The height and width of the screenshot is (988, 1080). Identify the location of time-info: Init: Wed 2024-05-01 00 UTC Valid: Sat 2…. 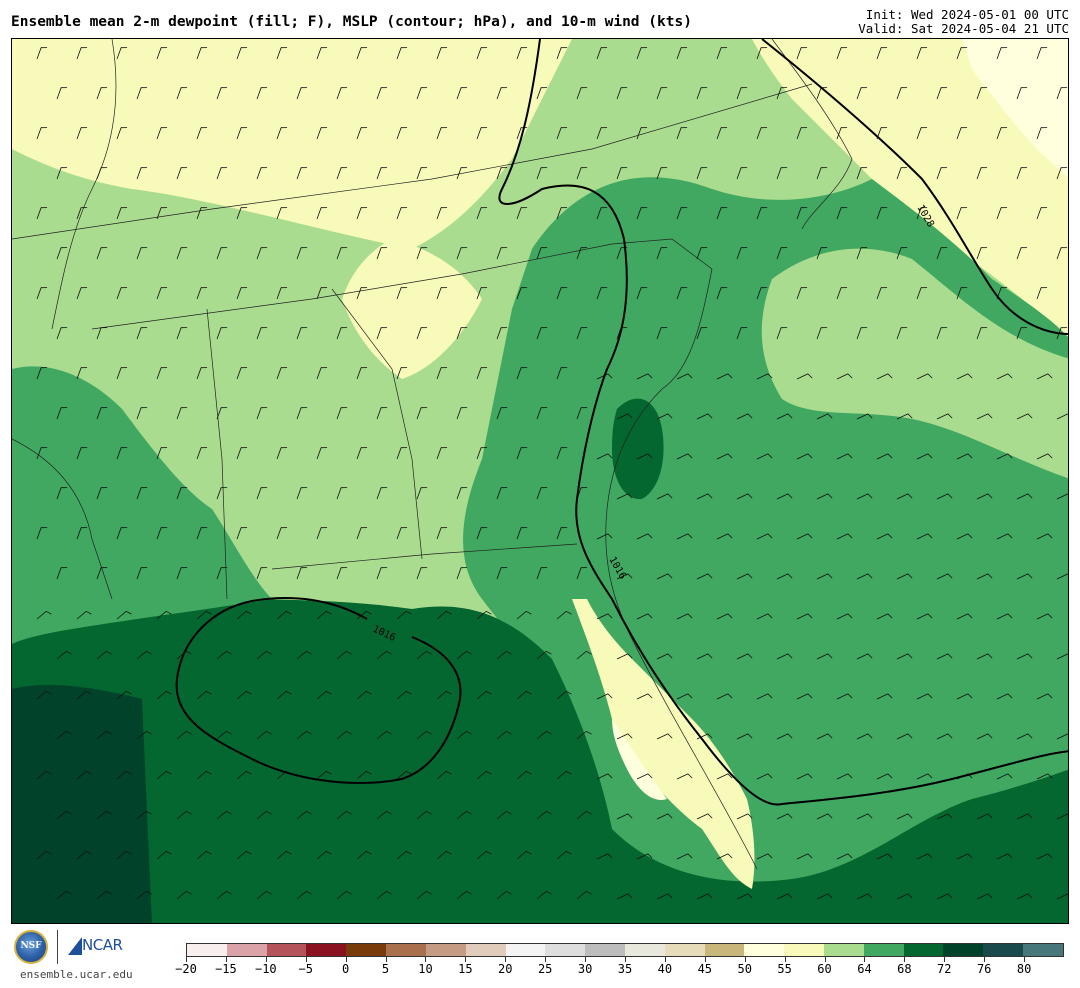
(963, 22).